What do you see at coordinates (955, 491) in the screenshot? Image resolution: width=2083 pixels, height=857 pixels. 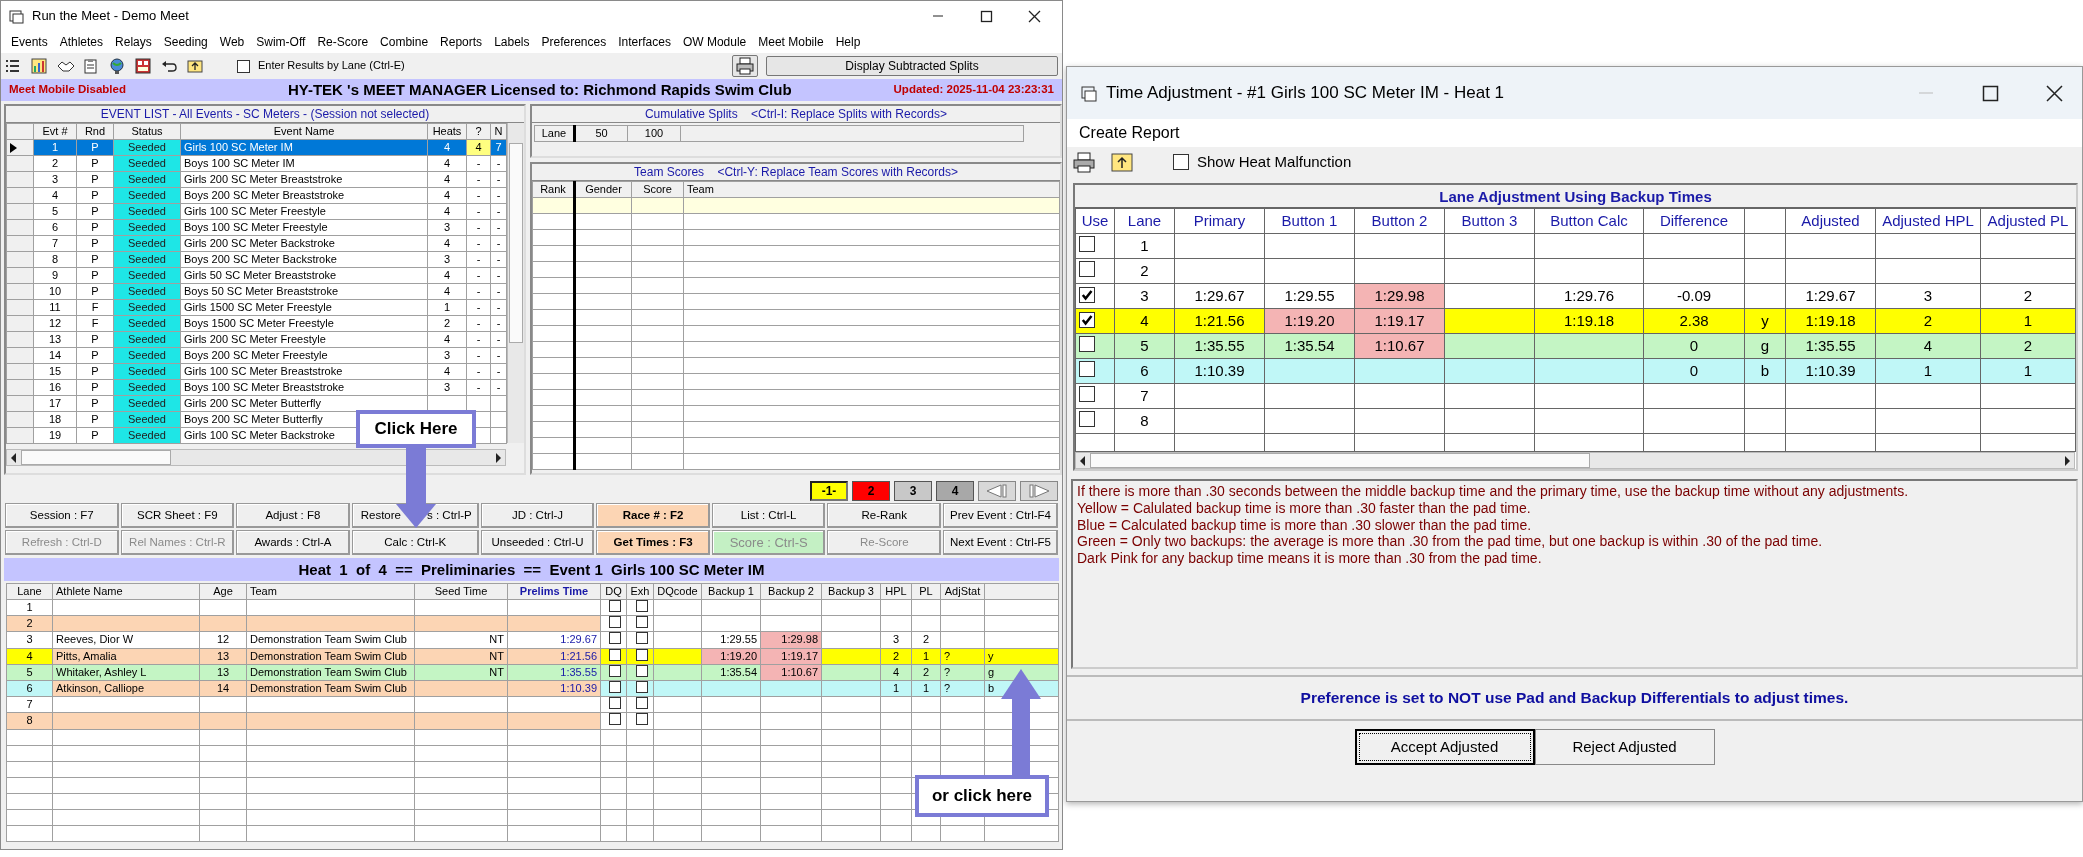 I see `heat-button: 4` at bounding box center [955, 491].